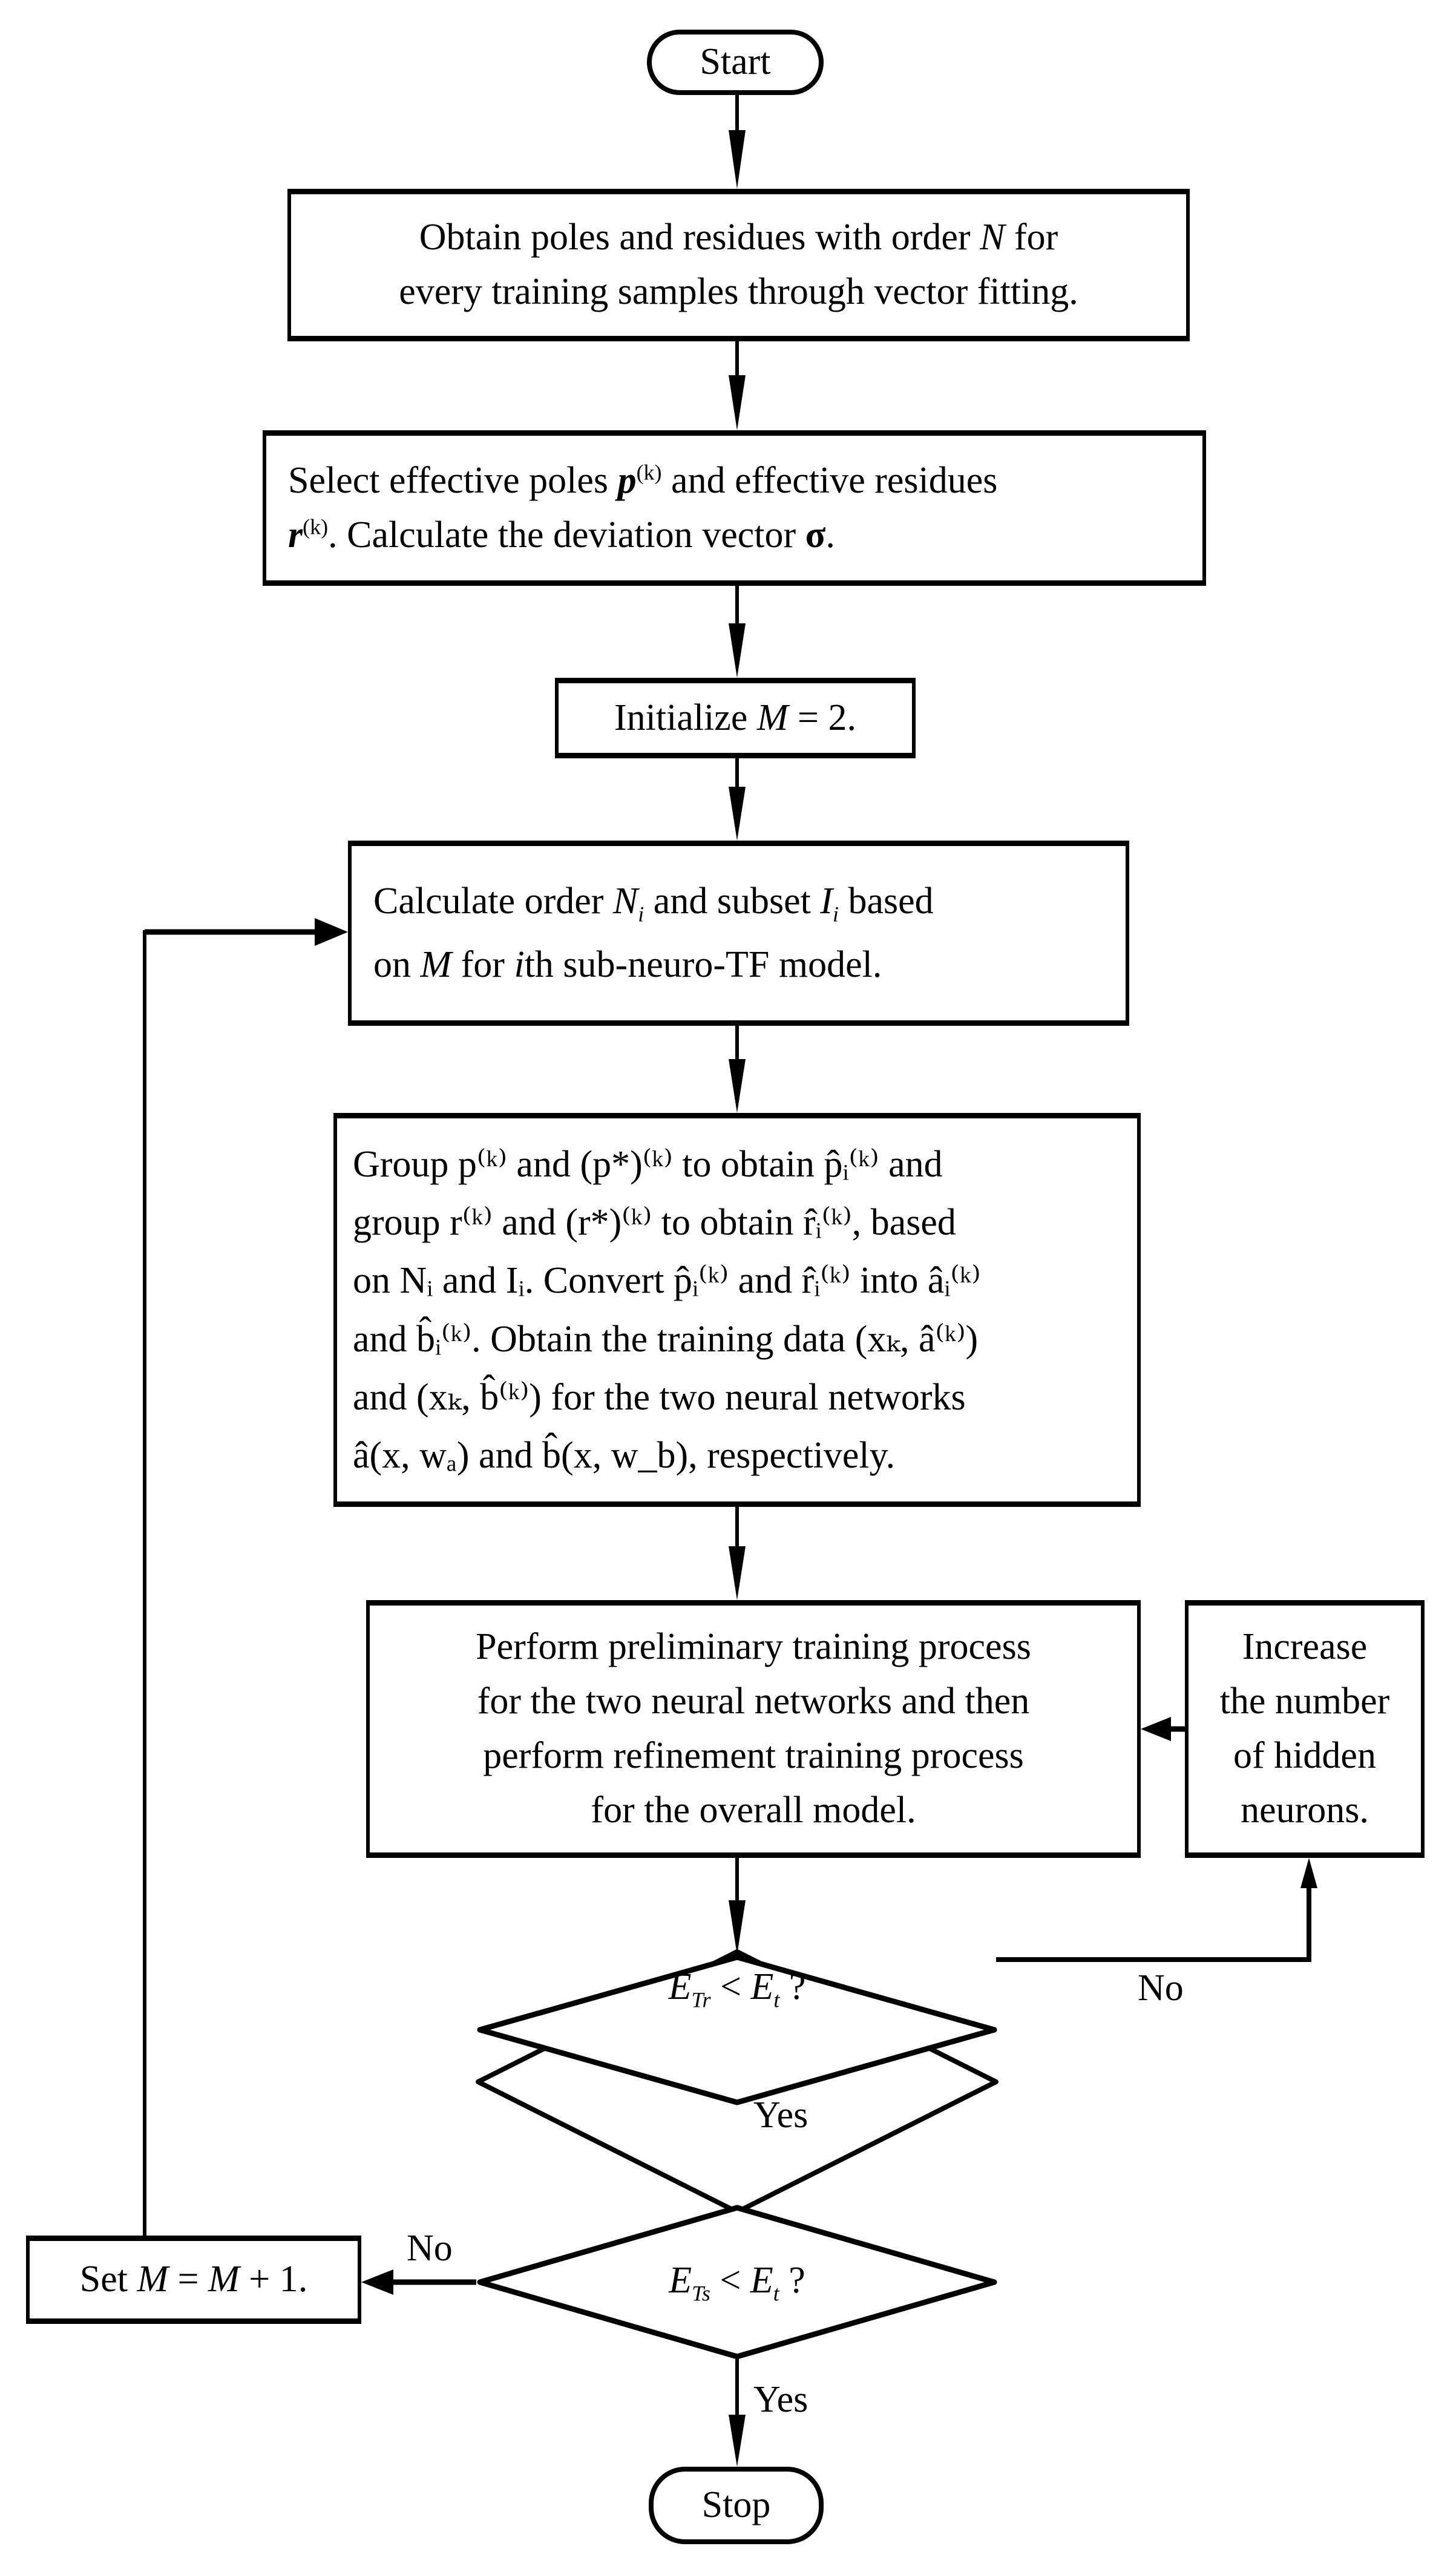 The height and width of the screenshot is (2569, 1456). I want to click on increase-line: of hidden, so click(1304, 1755).